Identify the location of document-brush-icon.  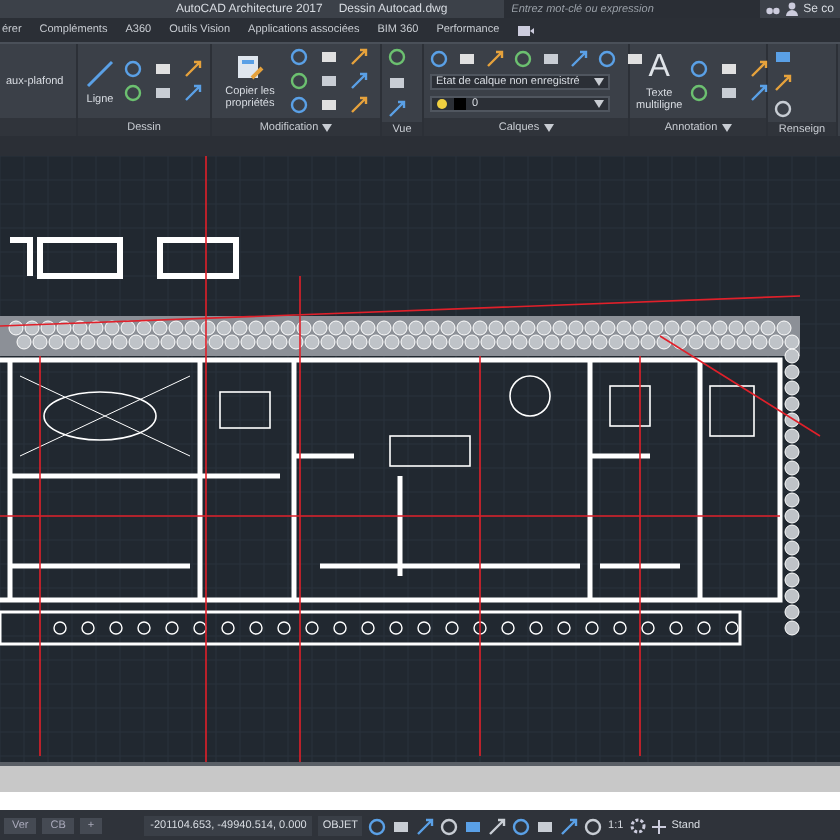
(250, 67).